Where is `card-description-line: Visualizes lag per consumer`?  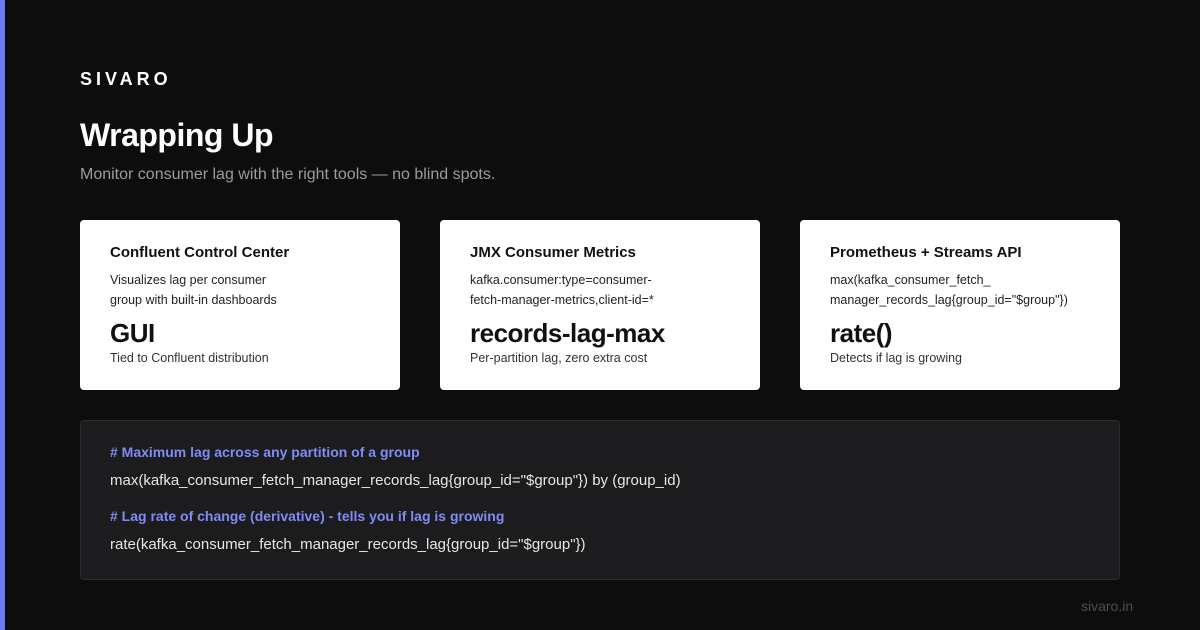
card-description-line: Visualizes lag per consumer is located at coordinates (188, 280).